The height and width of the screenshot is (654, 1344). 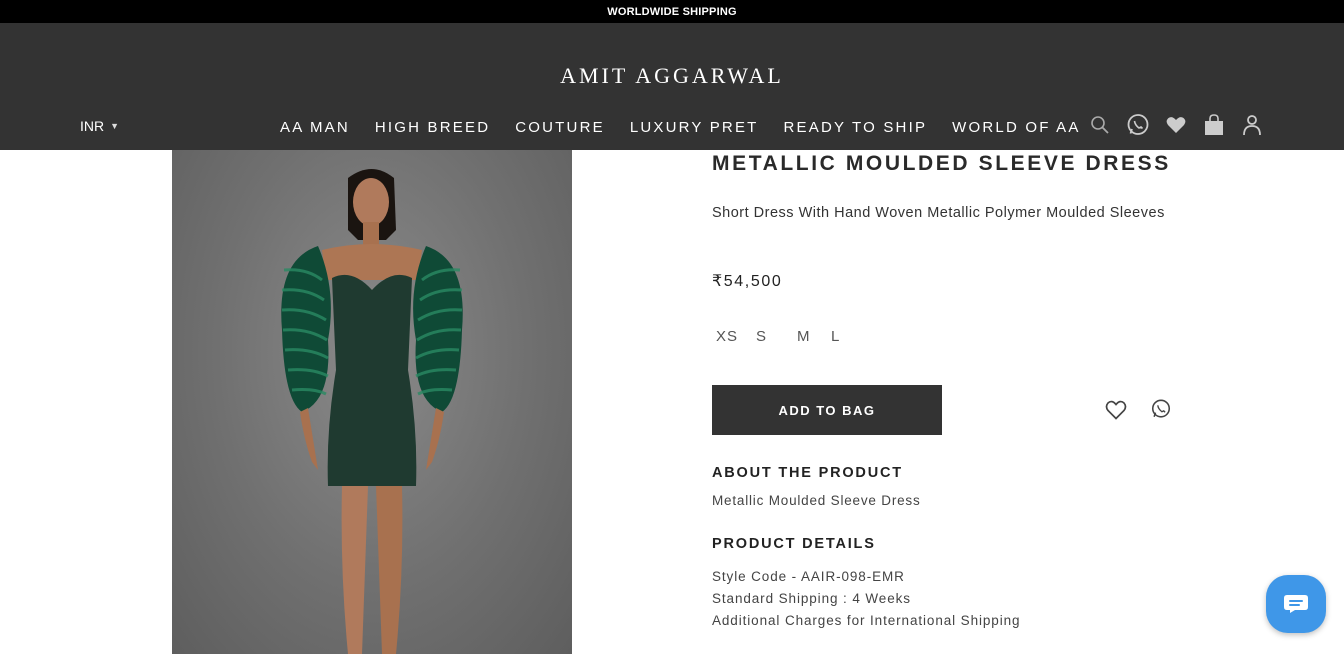 I want to click on product-price: ₹54,500, so click(x=747, y=281).